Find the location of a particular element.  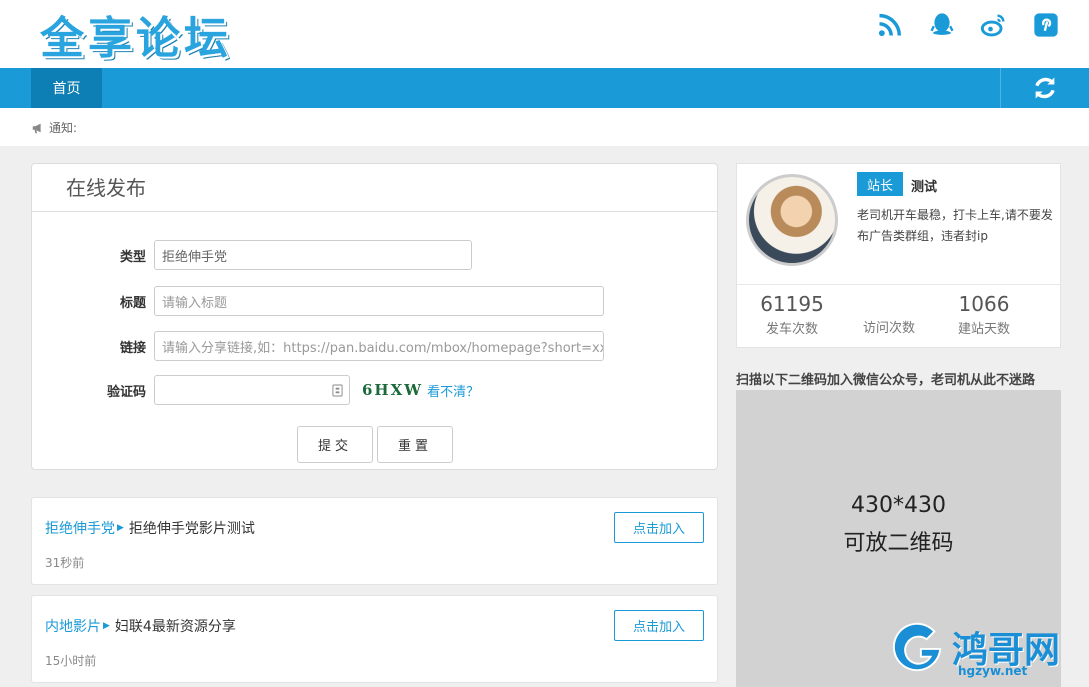

list-item: 拒绝伸手党 ▶ 拒绝伸手党影片测试 31秒前 点击加入 is located at coordinates (374, 541).